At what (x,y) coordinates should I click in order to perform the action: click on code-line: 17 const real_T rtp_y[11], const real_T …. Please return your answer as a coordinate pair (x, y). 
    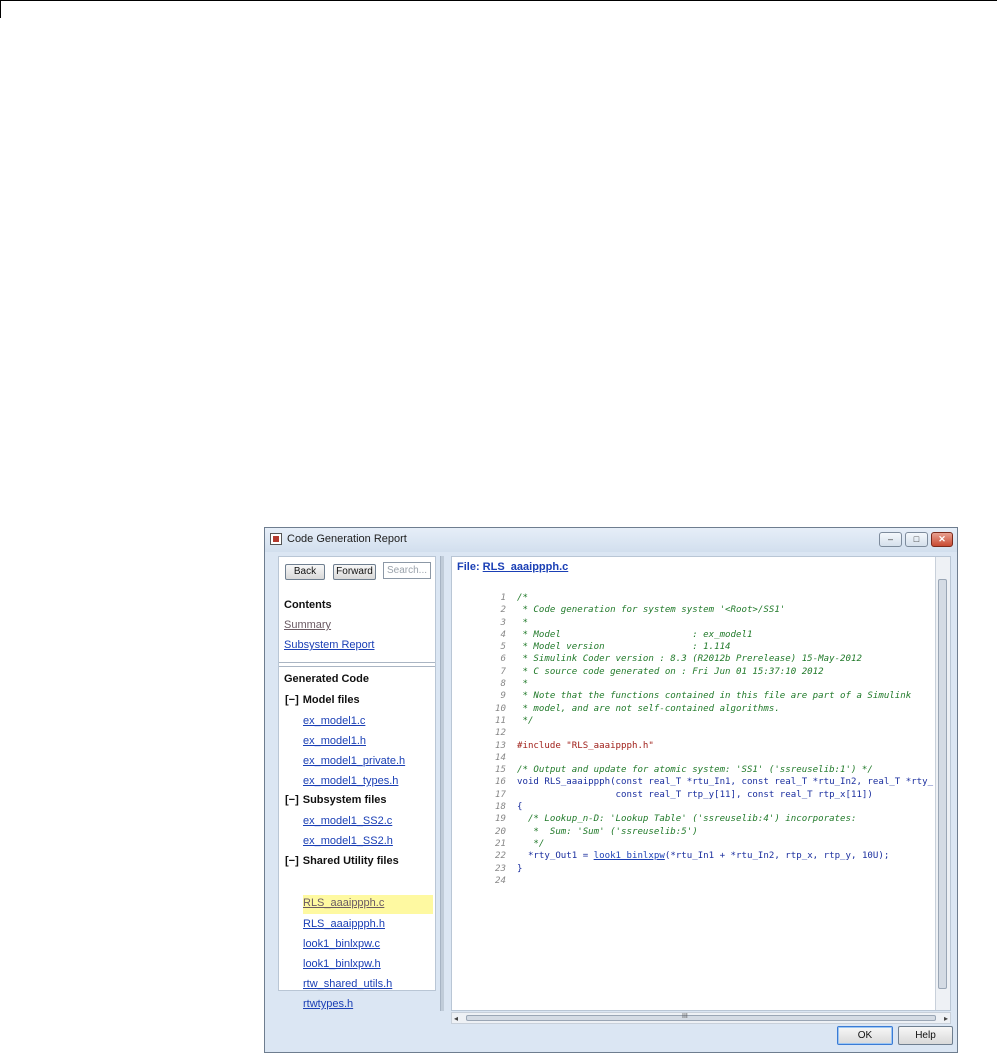
    Looking at the image, I should click on (699, 795).